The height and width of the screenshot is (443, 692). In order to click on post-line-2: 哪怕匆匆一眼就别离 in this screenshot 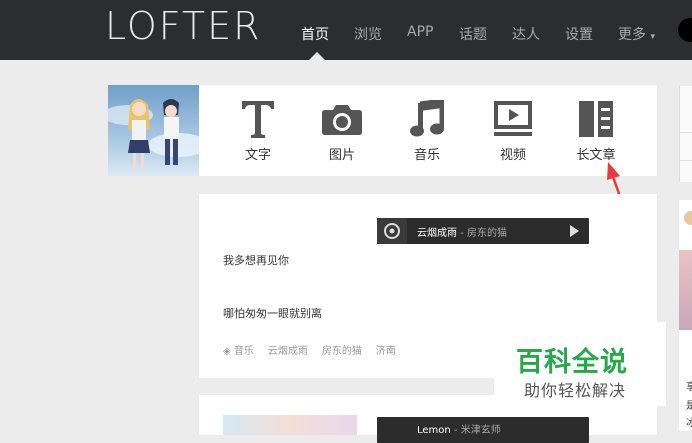, I will do `click(272, 313)`.